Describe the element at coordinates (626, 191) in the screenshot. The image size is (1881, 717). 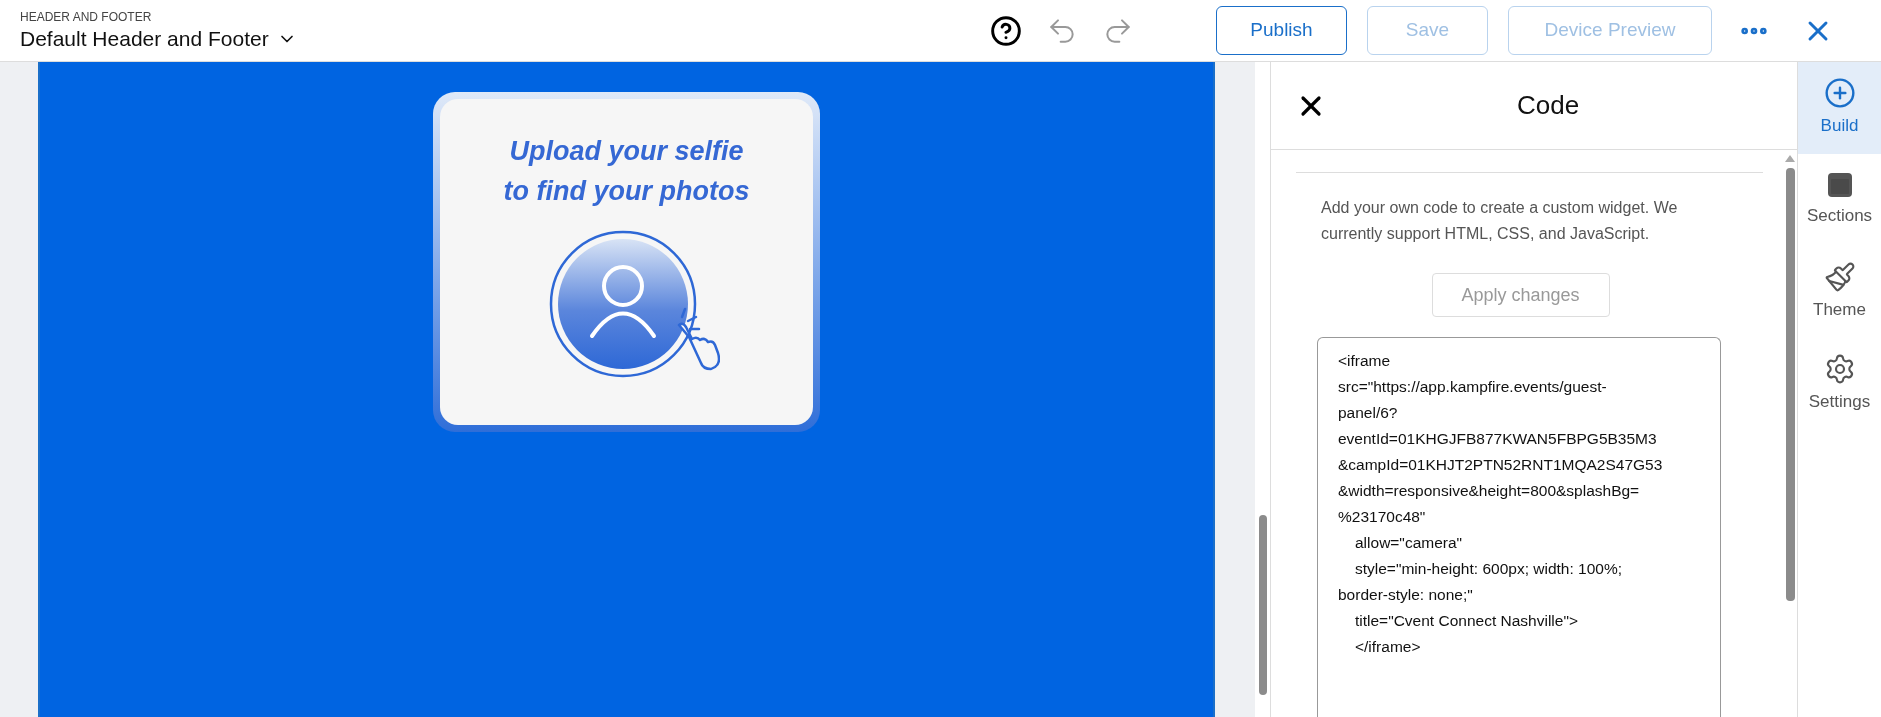
I see `upload-heading: to find your photos` at that location.